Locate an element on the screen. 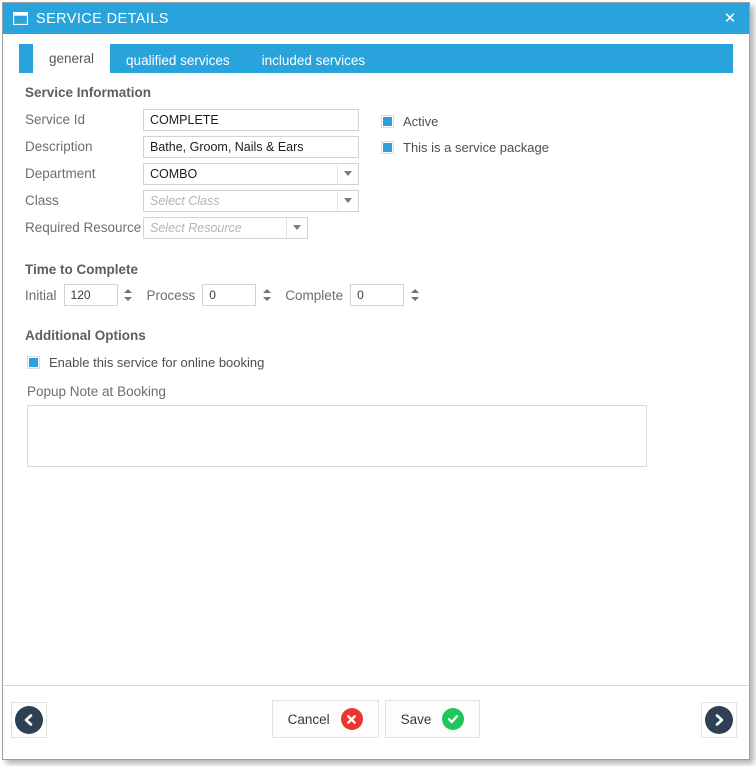  popup-note-label: Popup Note at Booking is located at coordinates (96, 391).